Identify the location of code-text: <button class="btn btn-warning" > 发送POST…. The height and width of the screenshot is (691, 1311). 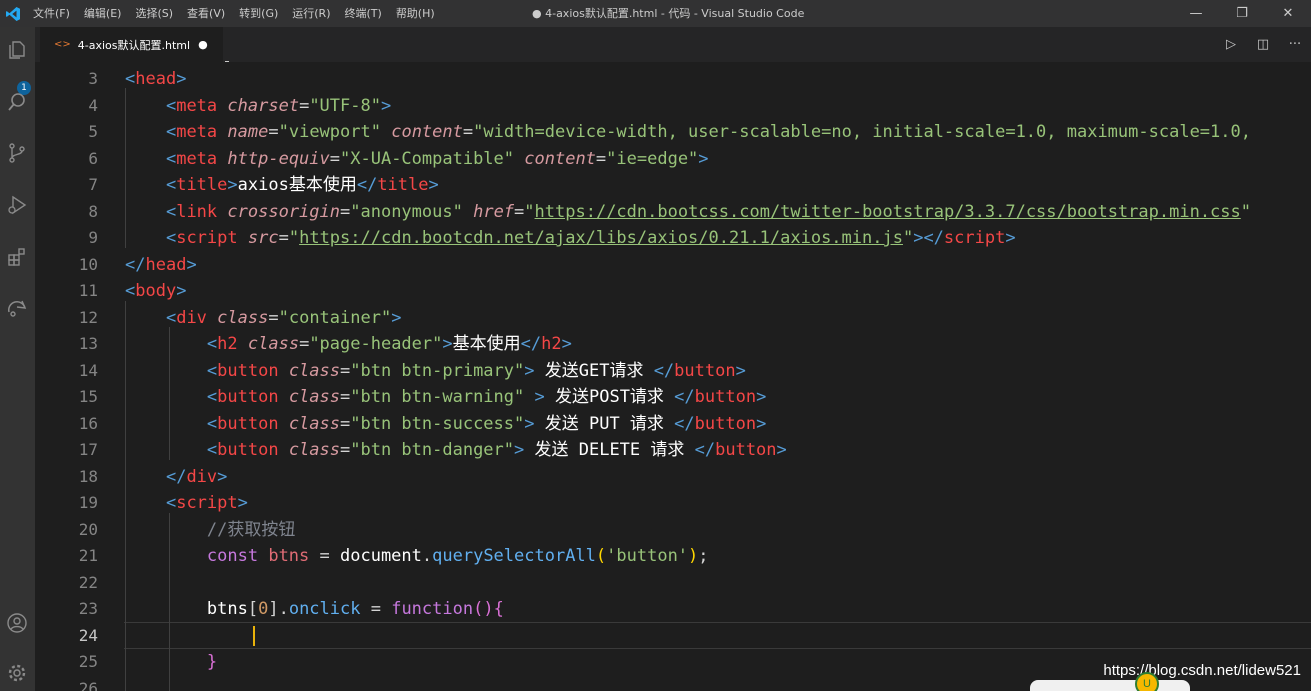
(445, 397).